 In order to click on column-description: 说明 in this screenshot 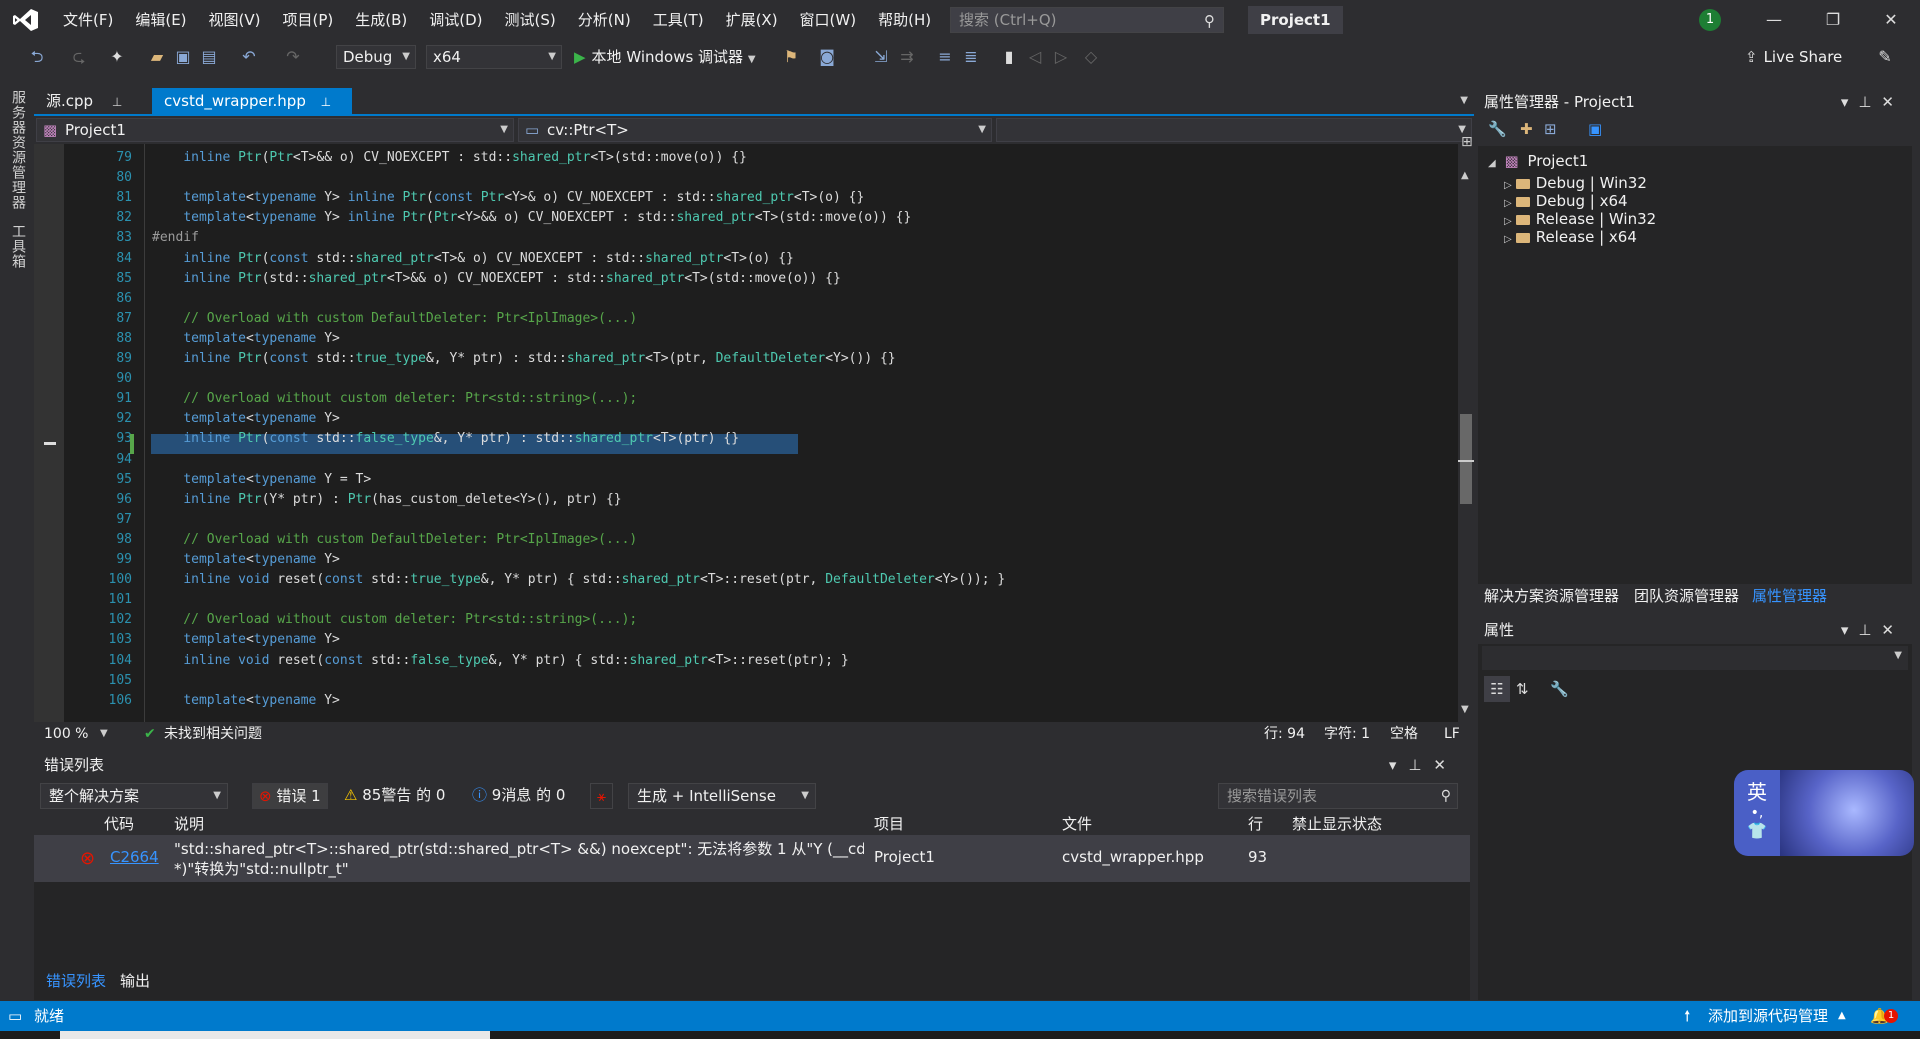, I will do `click(189, 824)`.